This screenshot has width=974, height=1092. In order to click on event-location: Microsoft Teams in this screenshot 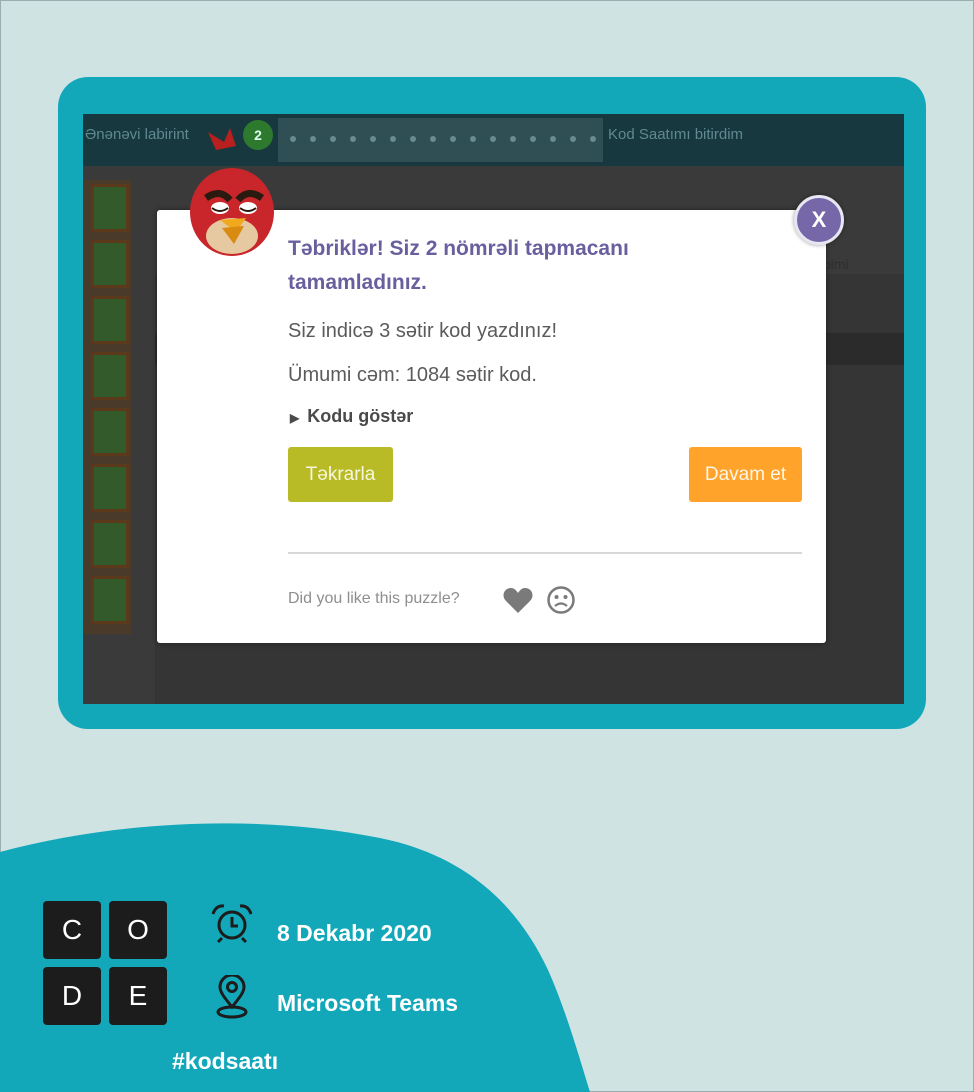, I will do `click(368, 1003)`.